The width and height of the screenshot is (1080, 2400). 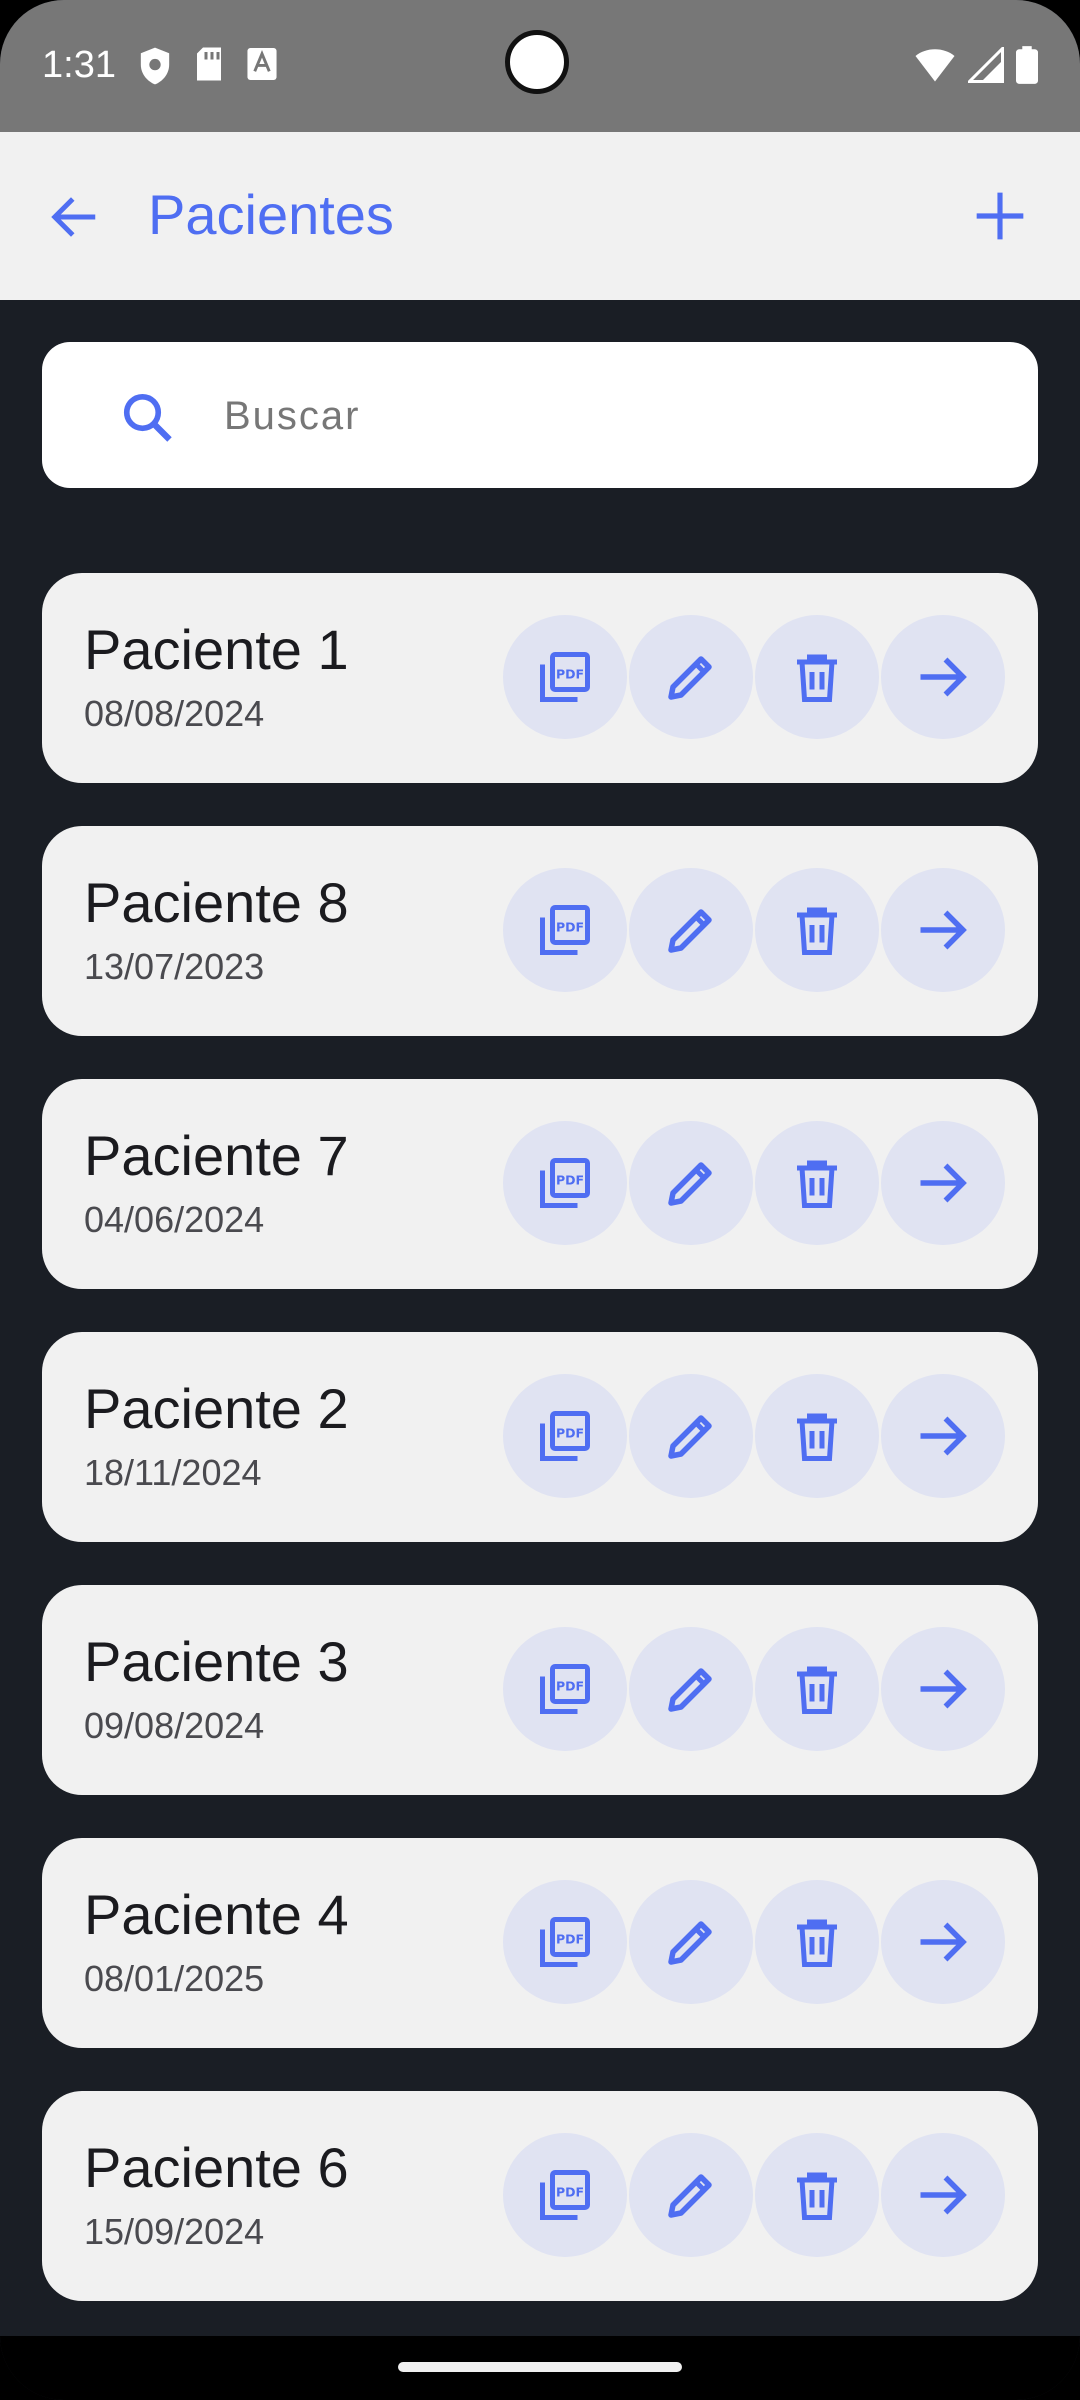 What do you see at coordinates (1000, 216) in the screenshot?
I see `add-icon` at bounding box center [1000, 216].